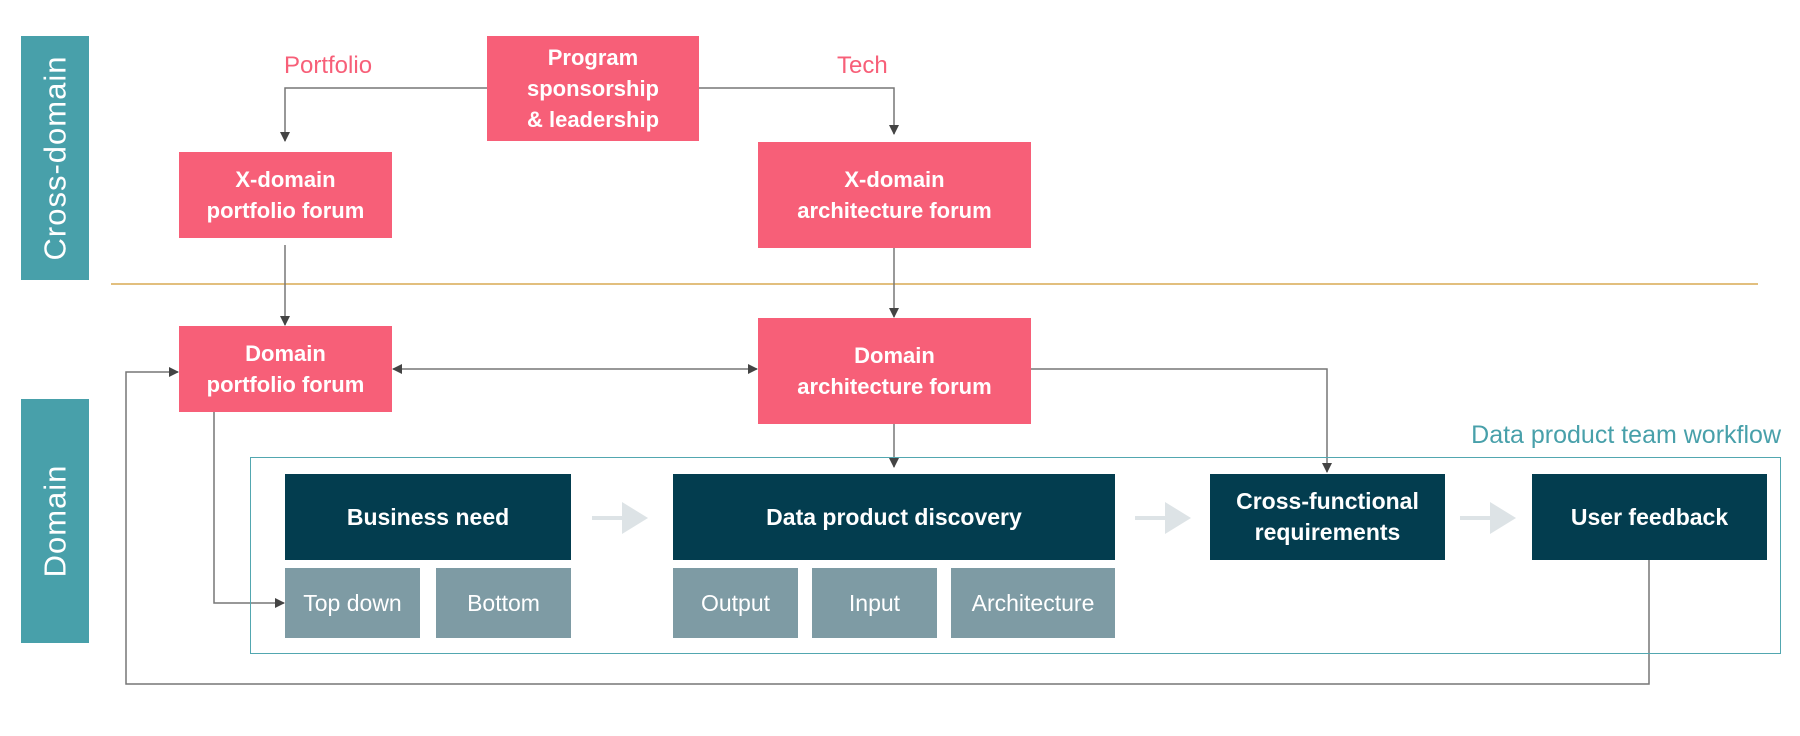  Describe the element at coordinates (1327, 501) in the screenshot. I see `step-cross-functional-line-1: Cross-functional` at that location.